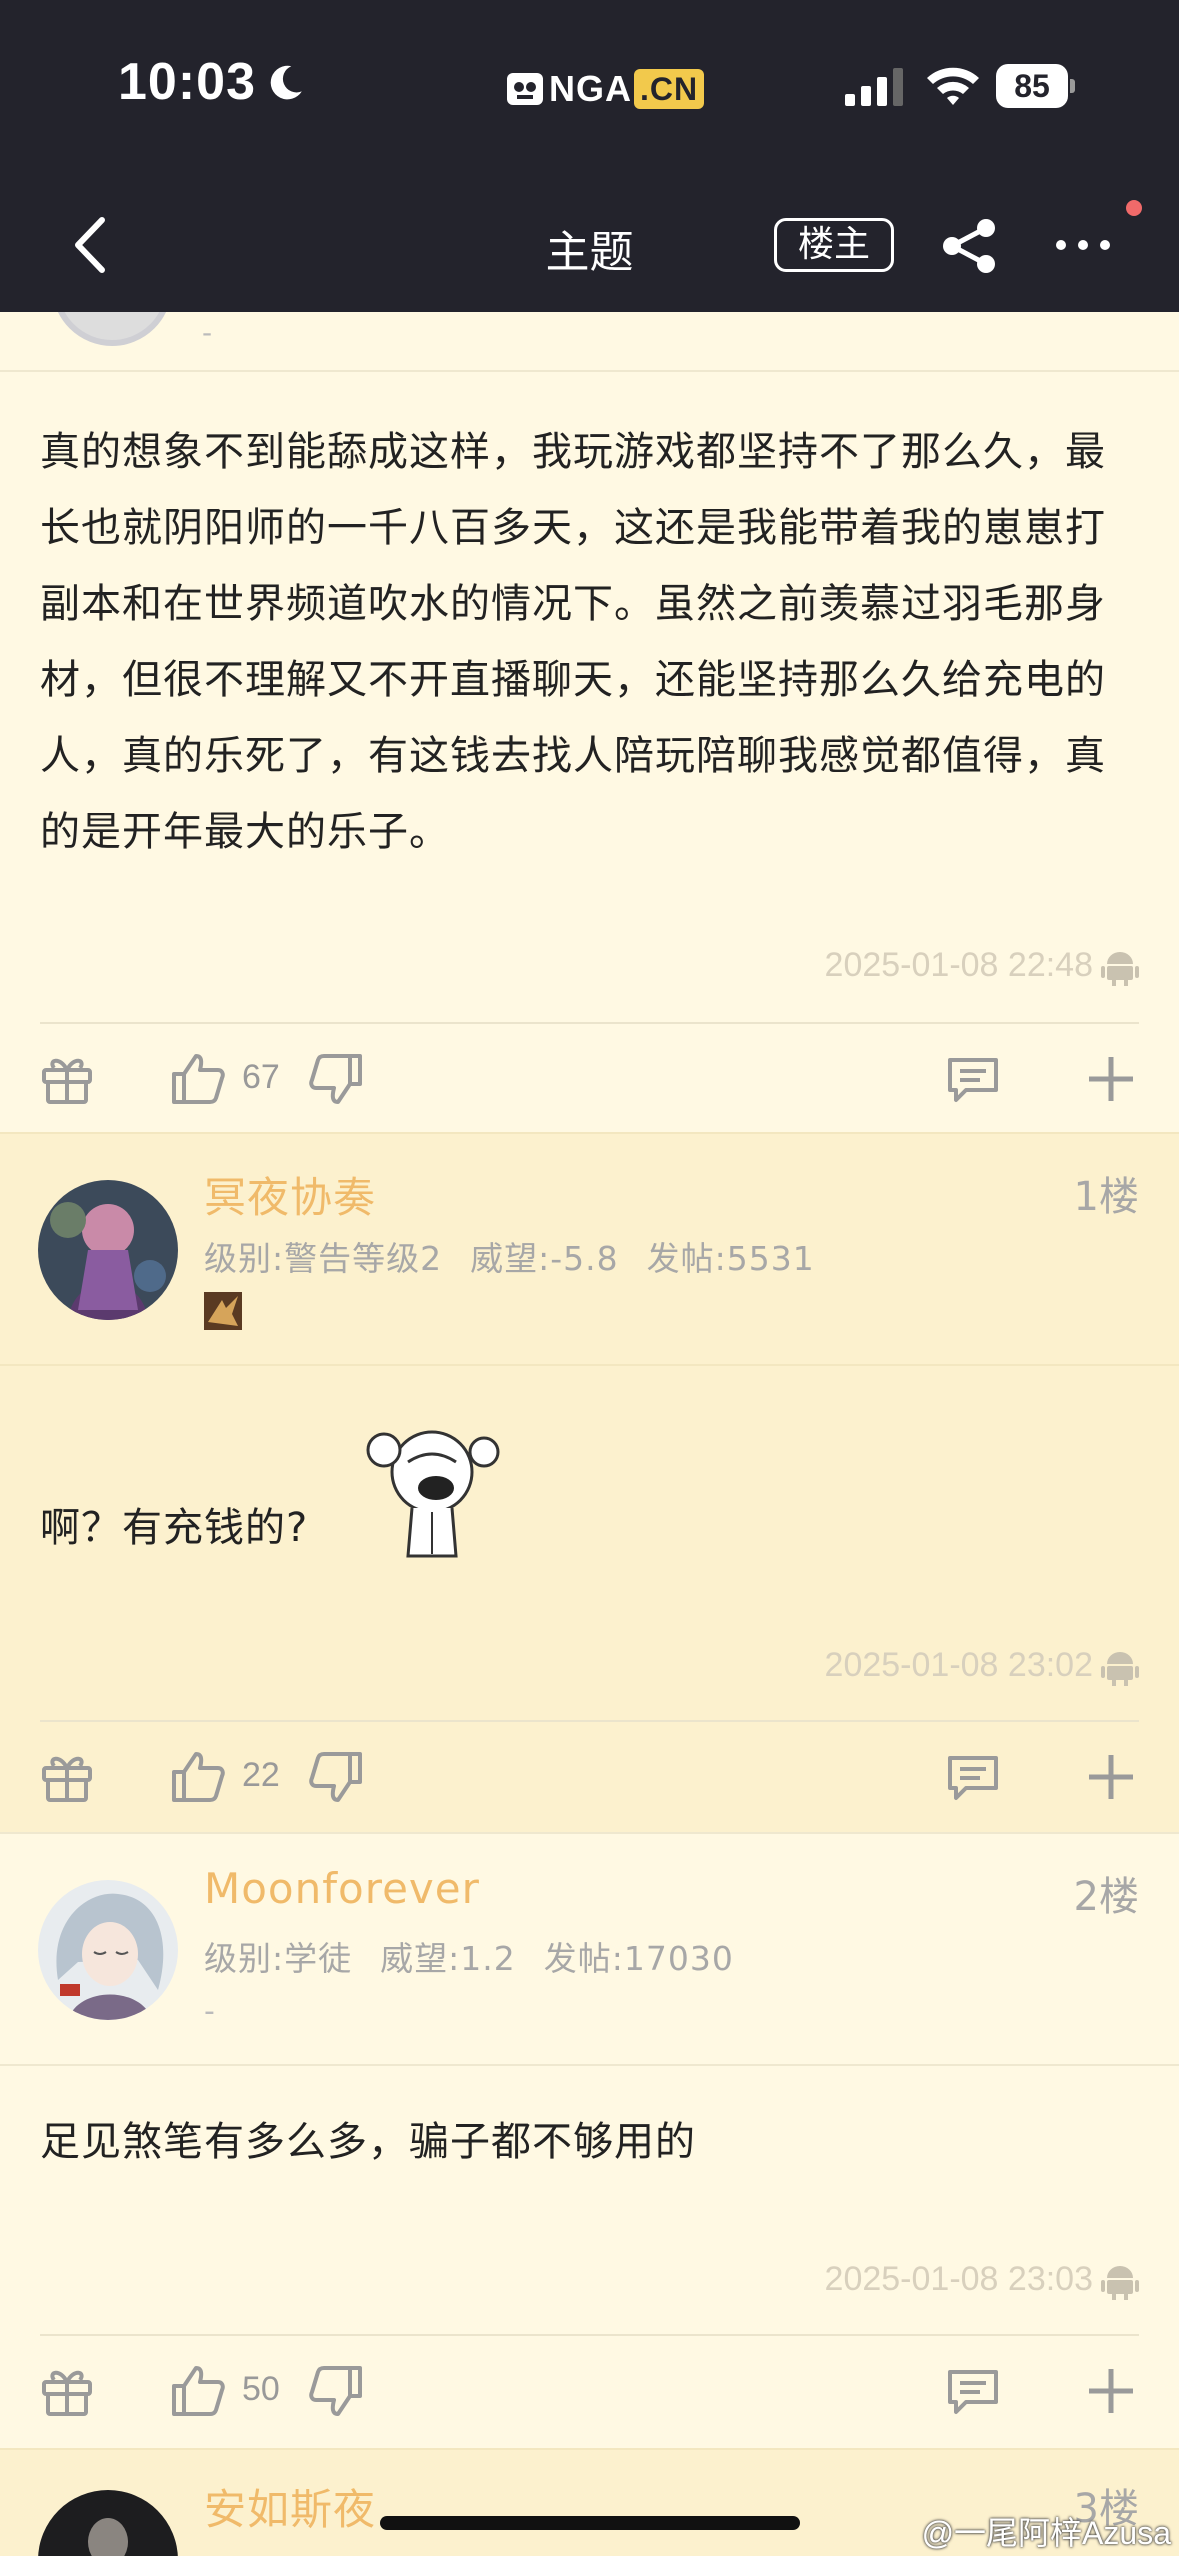 This screenshot has width=1179, height=2556. I want to click on cellular-signal-icon, so click(874, 87).